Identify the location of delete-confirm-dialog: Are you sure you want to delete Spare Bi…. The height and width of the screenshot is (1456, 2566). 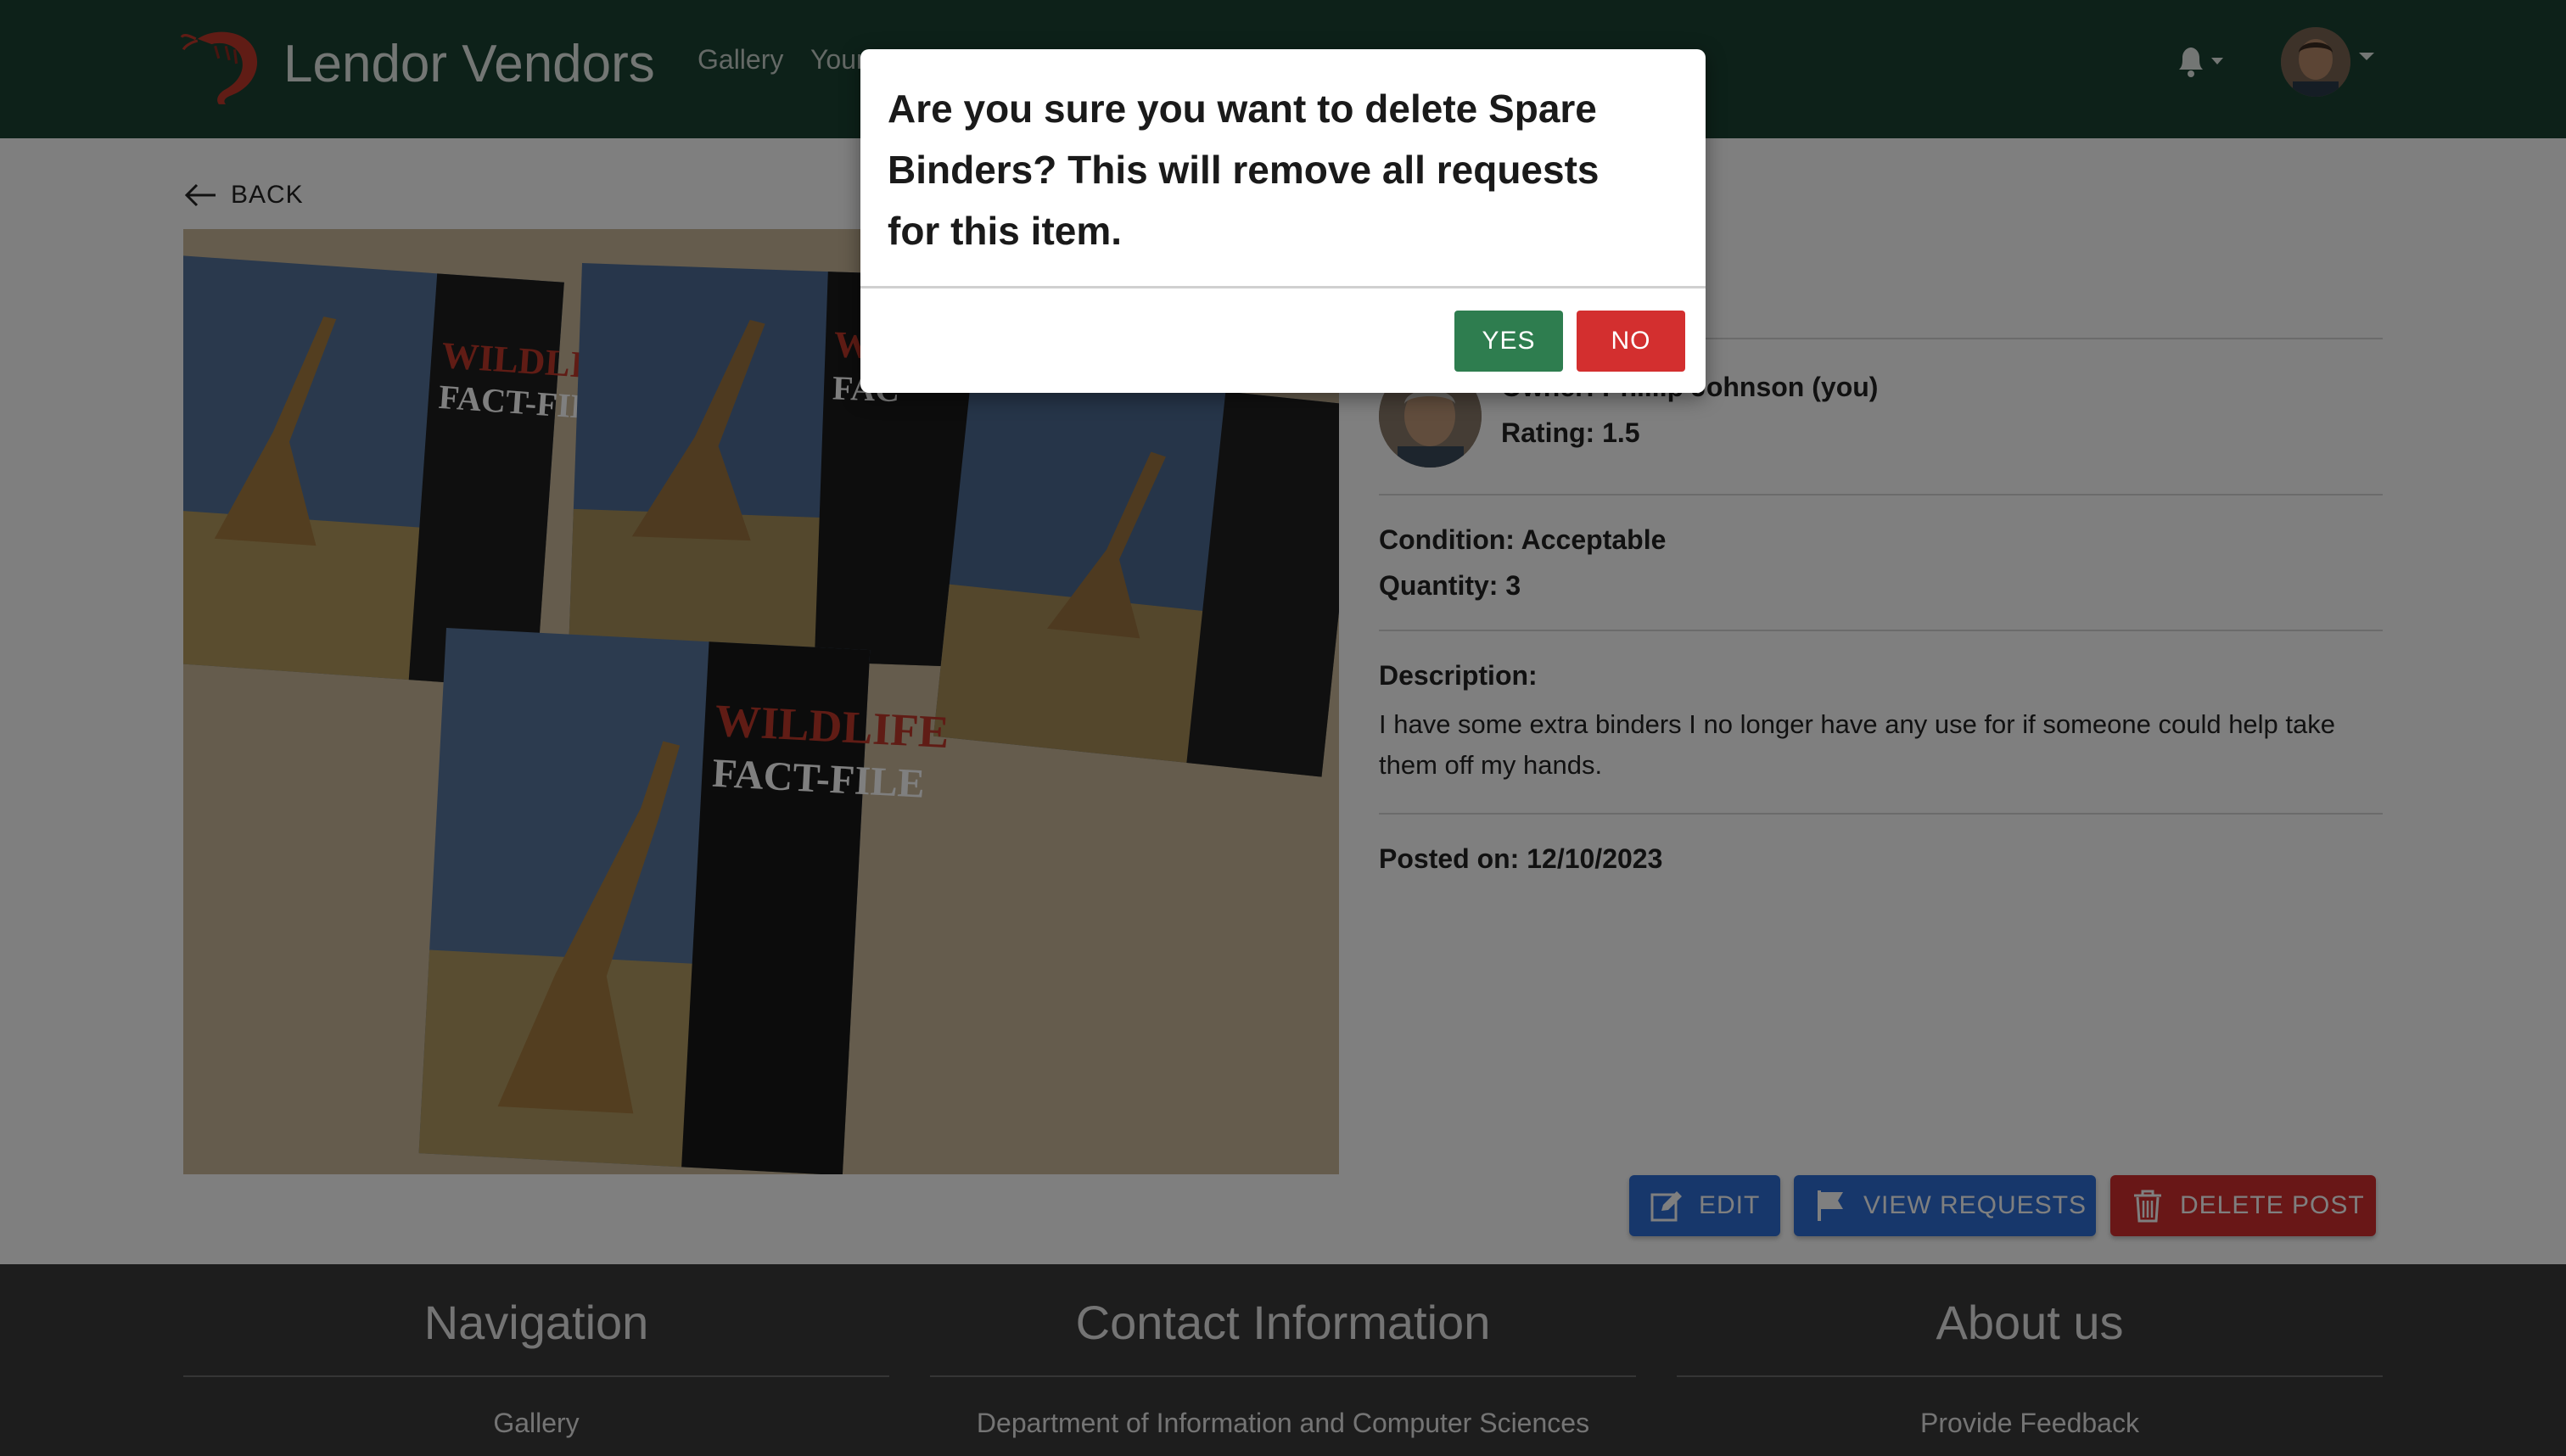
(1283, 221).